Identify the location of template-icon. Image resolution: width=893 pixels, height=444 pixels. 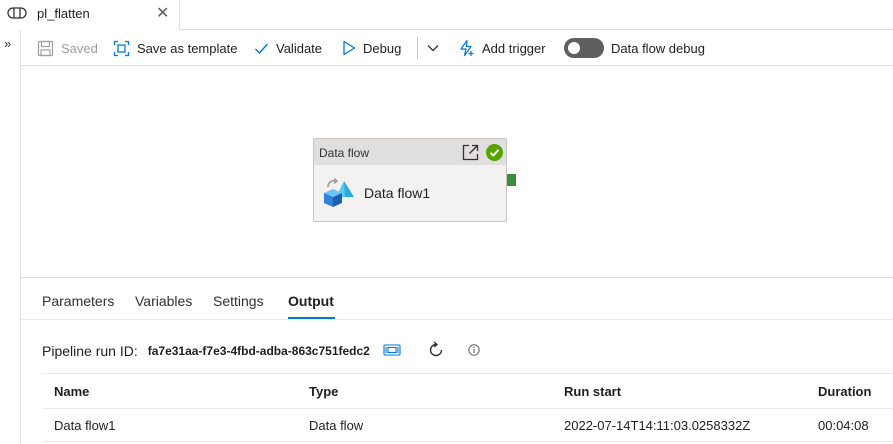
(121, 48).